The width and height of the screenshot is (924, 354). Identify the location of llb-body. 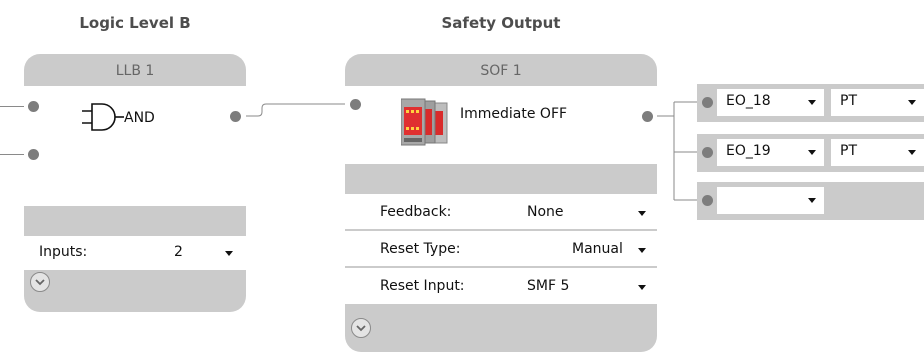
(135, 146).